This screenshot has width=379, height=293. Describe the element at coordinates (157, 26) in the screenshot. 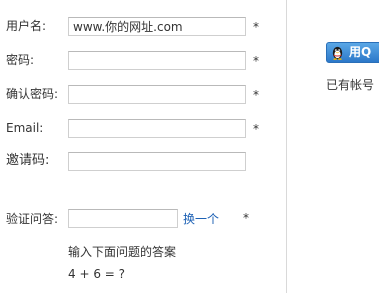

I see `username-input` at that location.